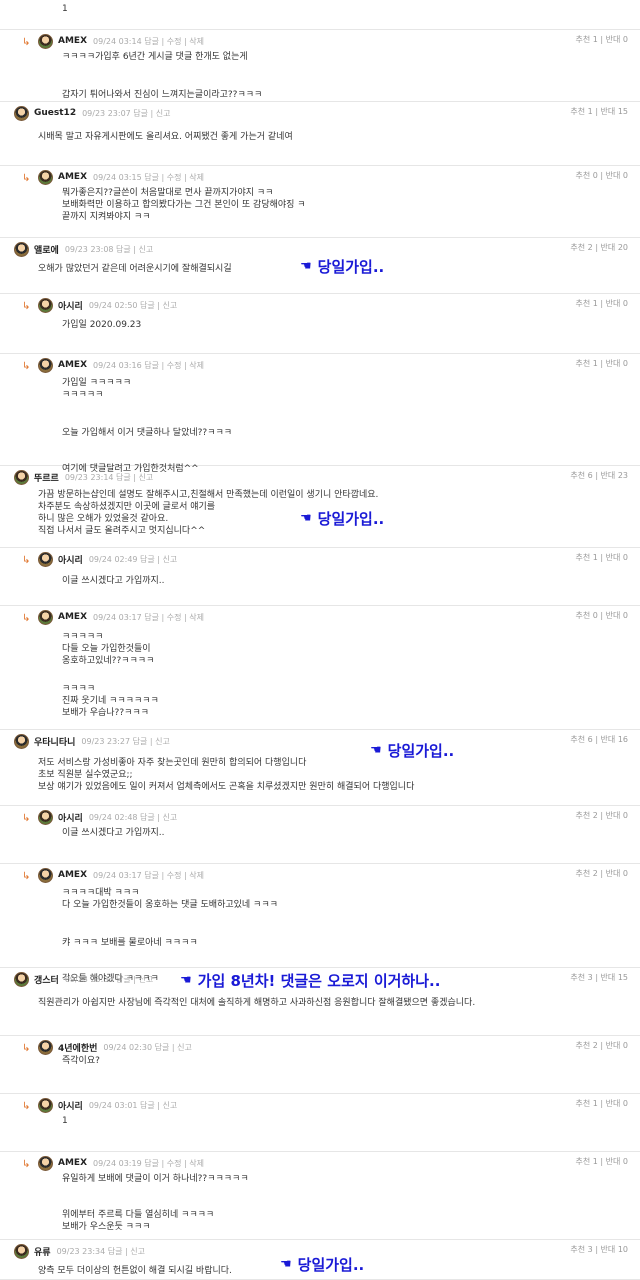 The height and width of the screenshot is (1280, 640). What do you see at coordinates (599, 739) in the screenshot?
I see `vote-counts: 추천 6 | 반대 16` at bounding box center [599, 739].